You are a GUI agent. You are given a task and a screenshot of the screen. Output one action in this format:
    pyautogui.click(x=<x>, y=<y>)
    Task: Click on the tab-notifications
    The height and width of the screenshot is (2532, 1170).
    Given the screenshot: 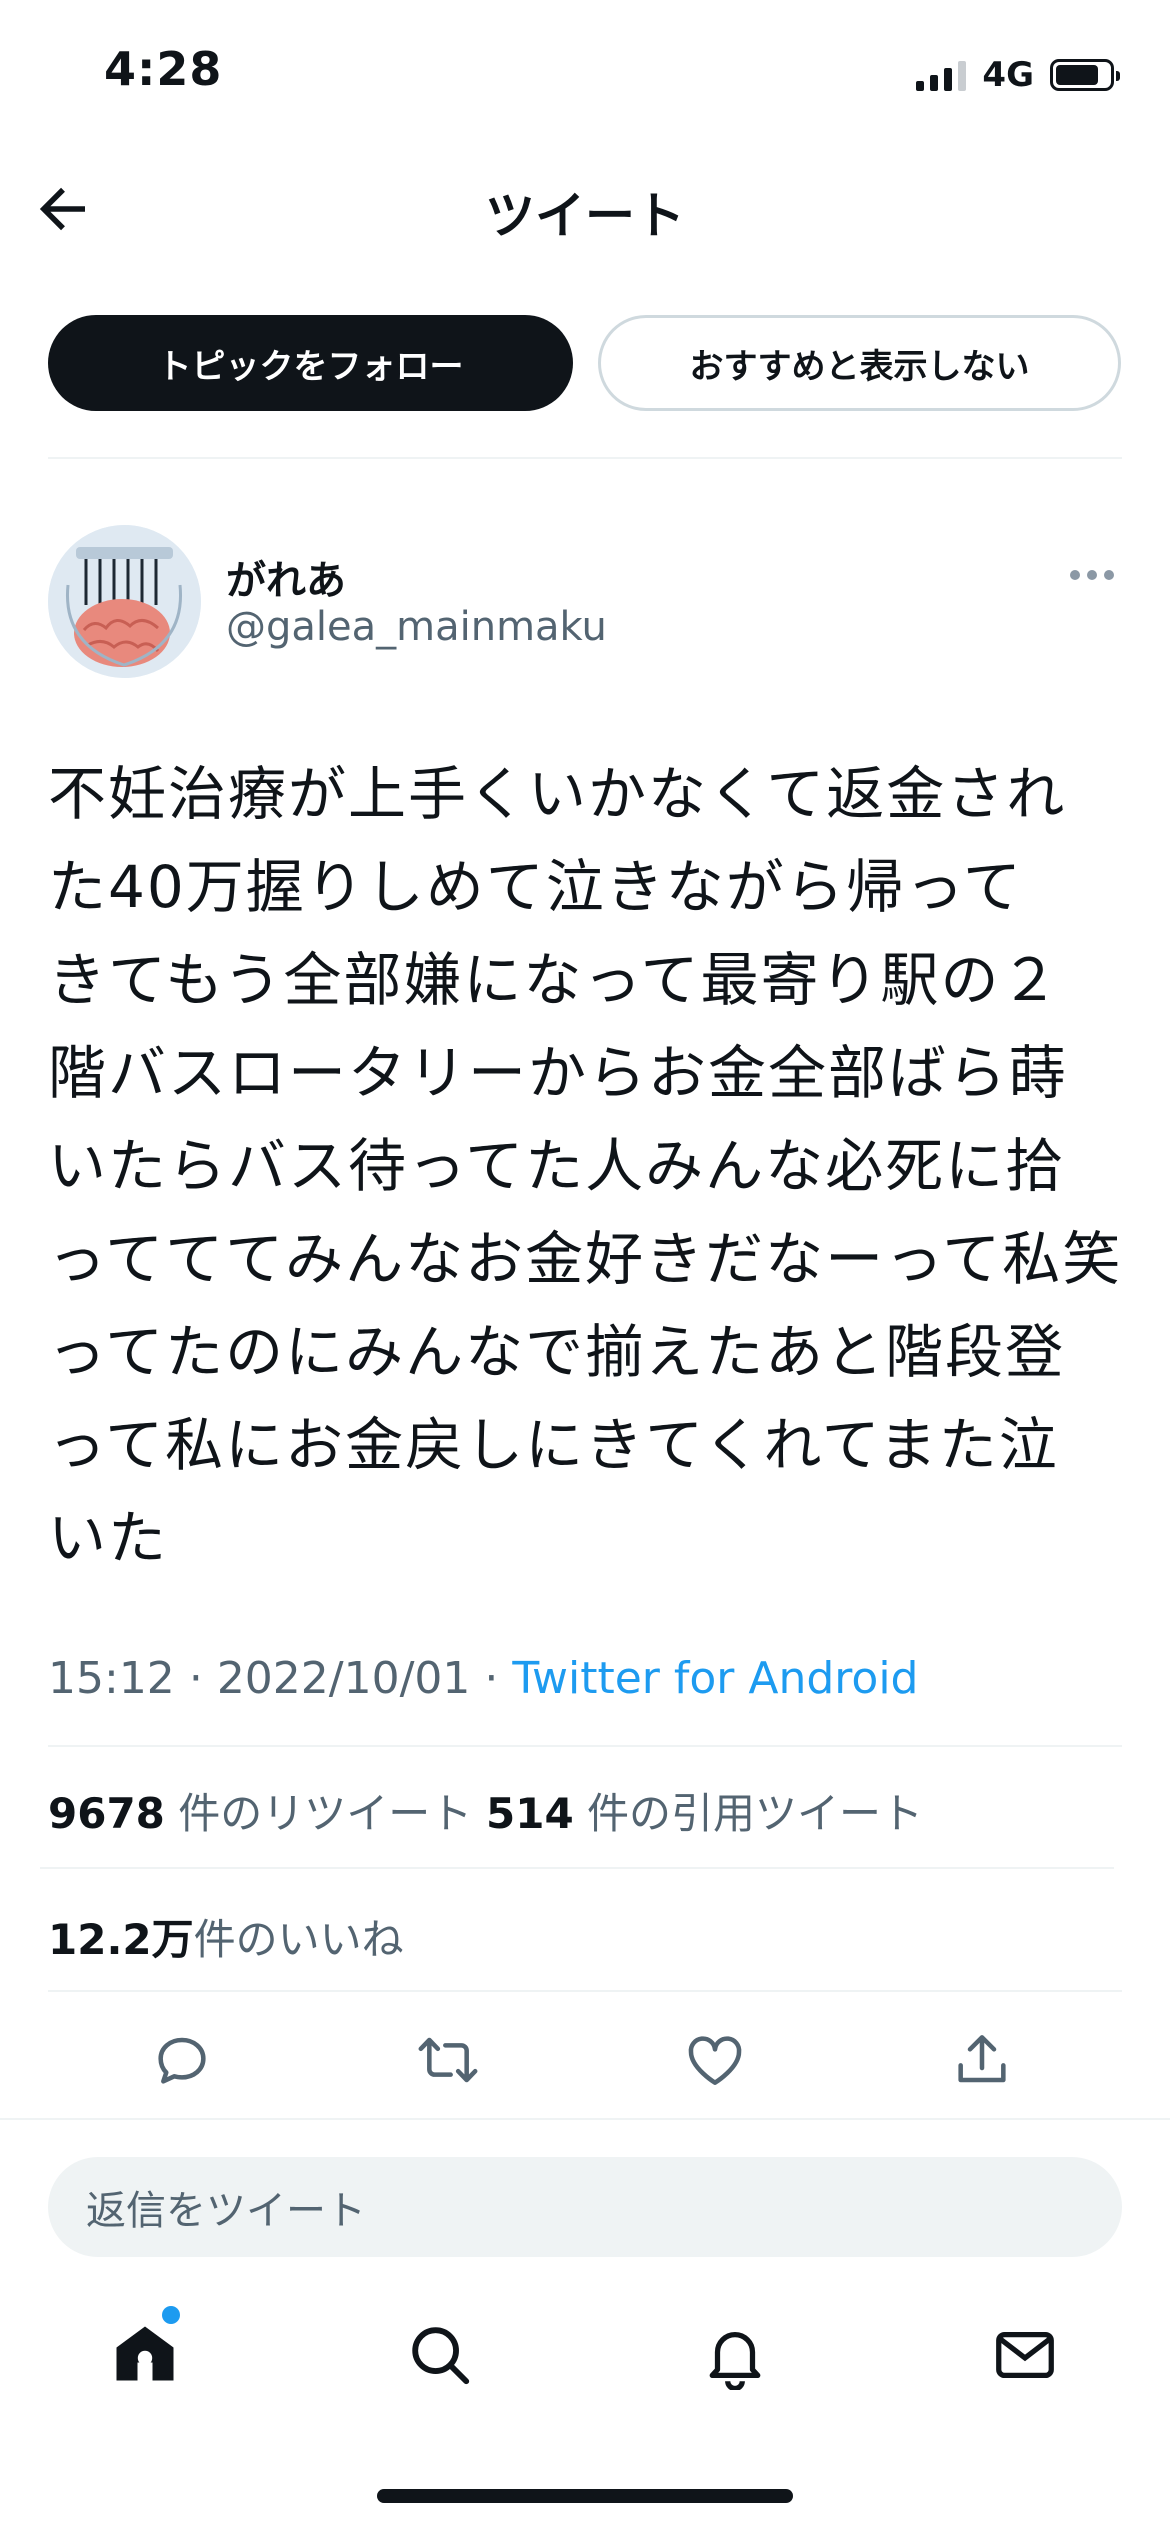 What is the action you would take?
    pyautogui.click(x=735, y=2355)
    